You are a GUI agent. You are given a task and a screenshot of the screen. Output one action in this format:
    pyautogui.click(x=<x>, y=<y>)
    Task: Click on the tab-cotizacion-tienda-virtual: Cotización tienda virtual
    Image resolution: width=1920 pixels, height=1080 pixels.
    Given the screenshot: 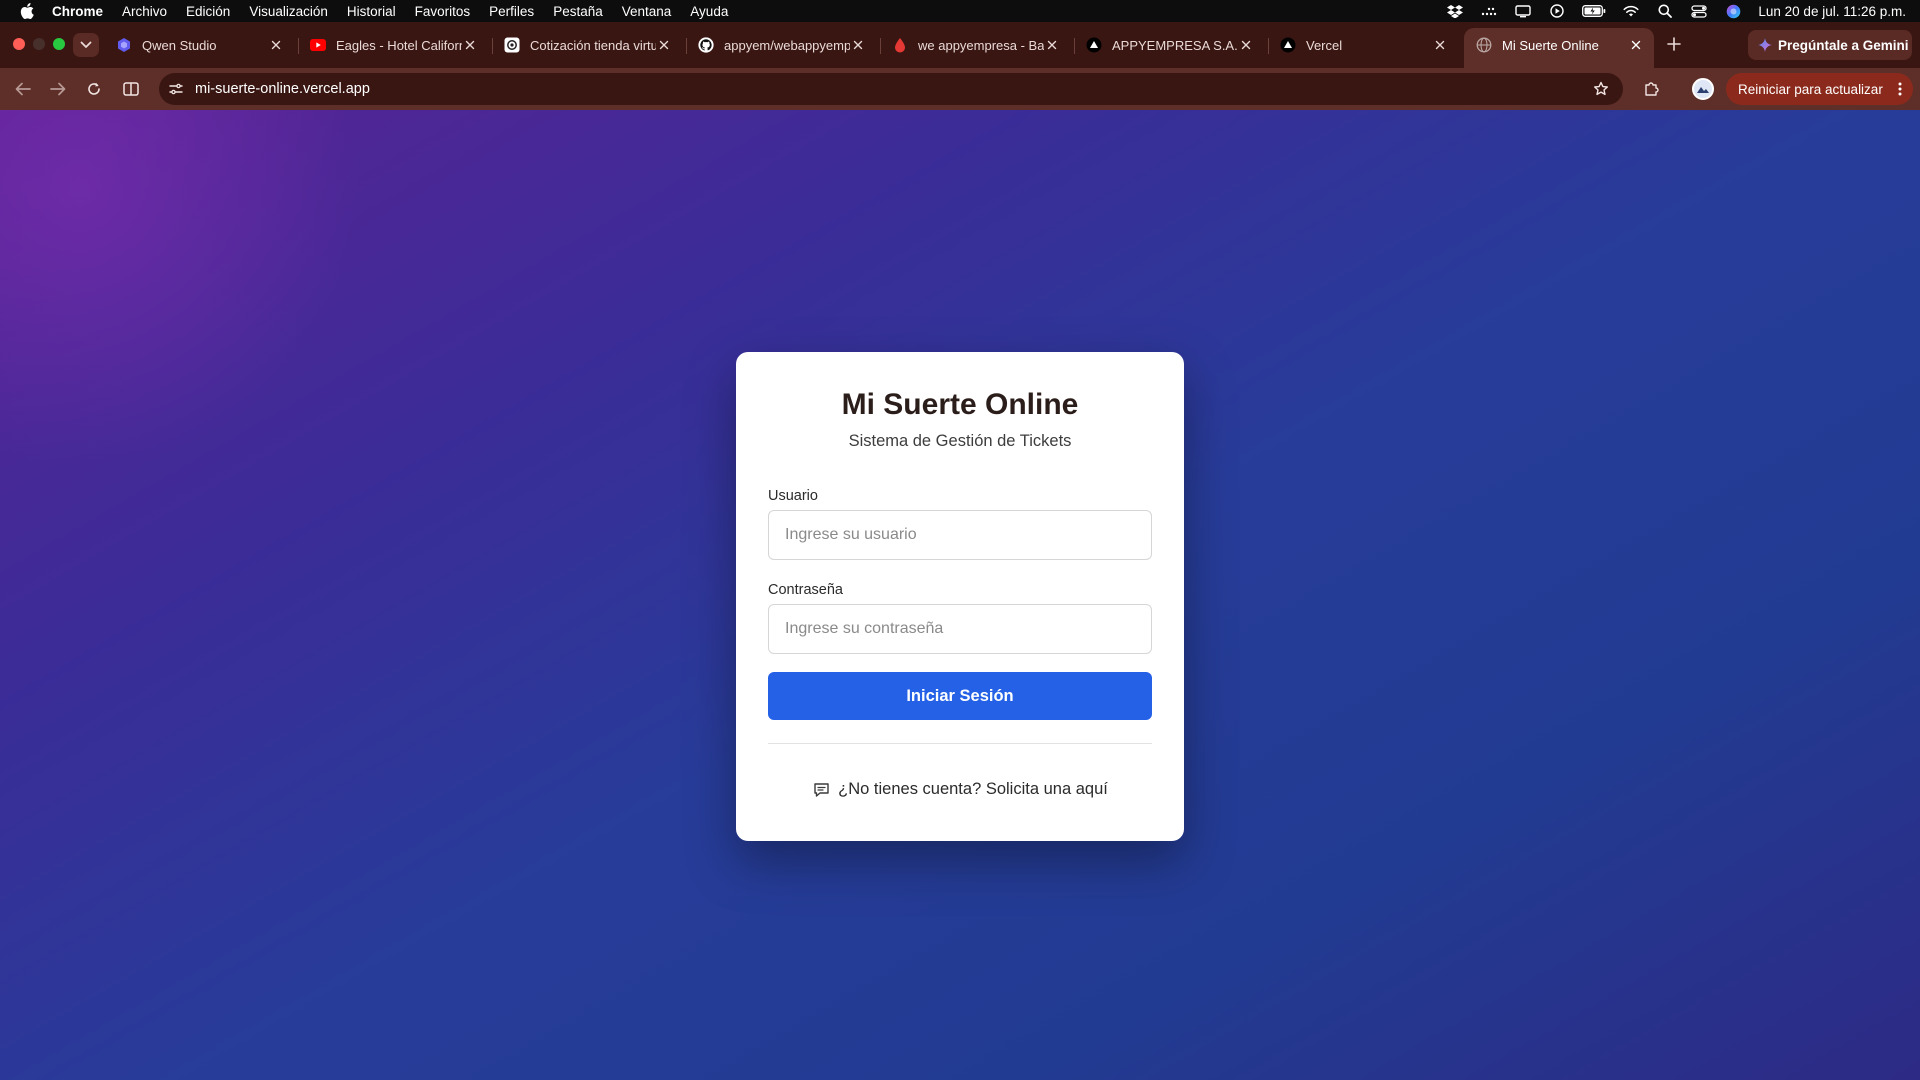 What is the action you would take?
    pyautogui.click(x=587, y=45)
    